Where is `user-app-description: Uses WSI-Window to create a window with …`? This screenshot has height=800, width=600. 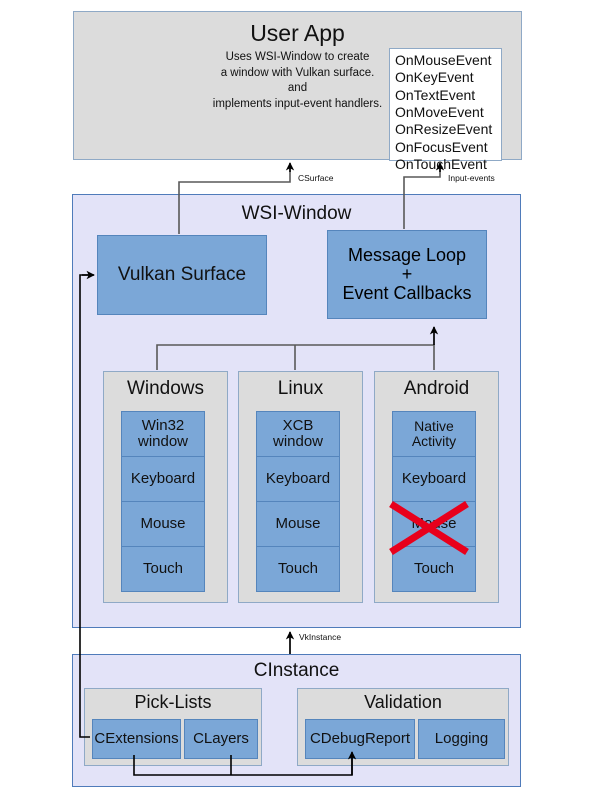
user-app-description: Uses WSI-Window to create a window with … is located at coordinates (297, 81).